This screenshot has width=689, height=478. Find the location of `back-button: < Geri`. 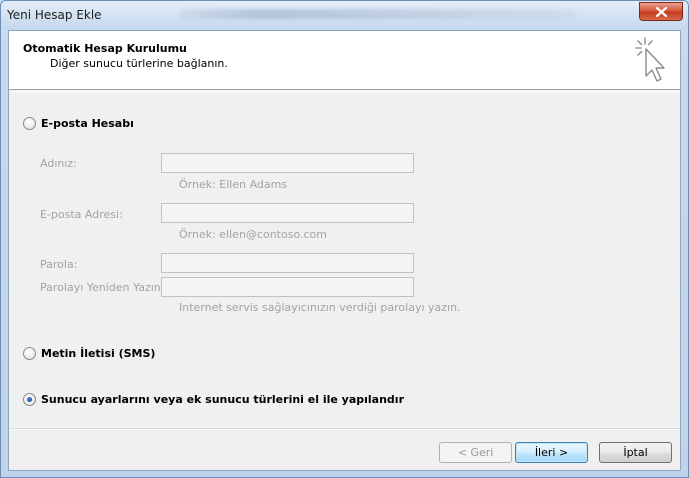

back-button: < Geri is located at coordinates (475, 452).